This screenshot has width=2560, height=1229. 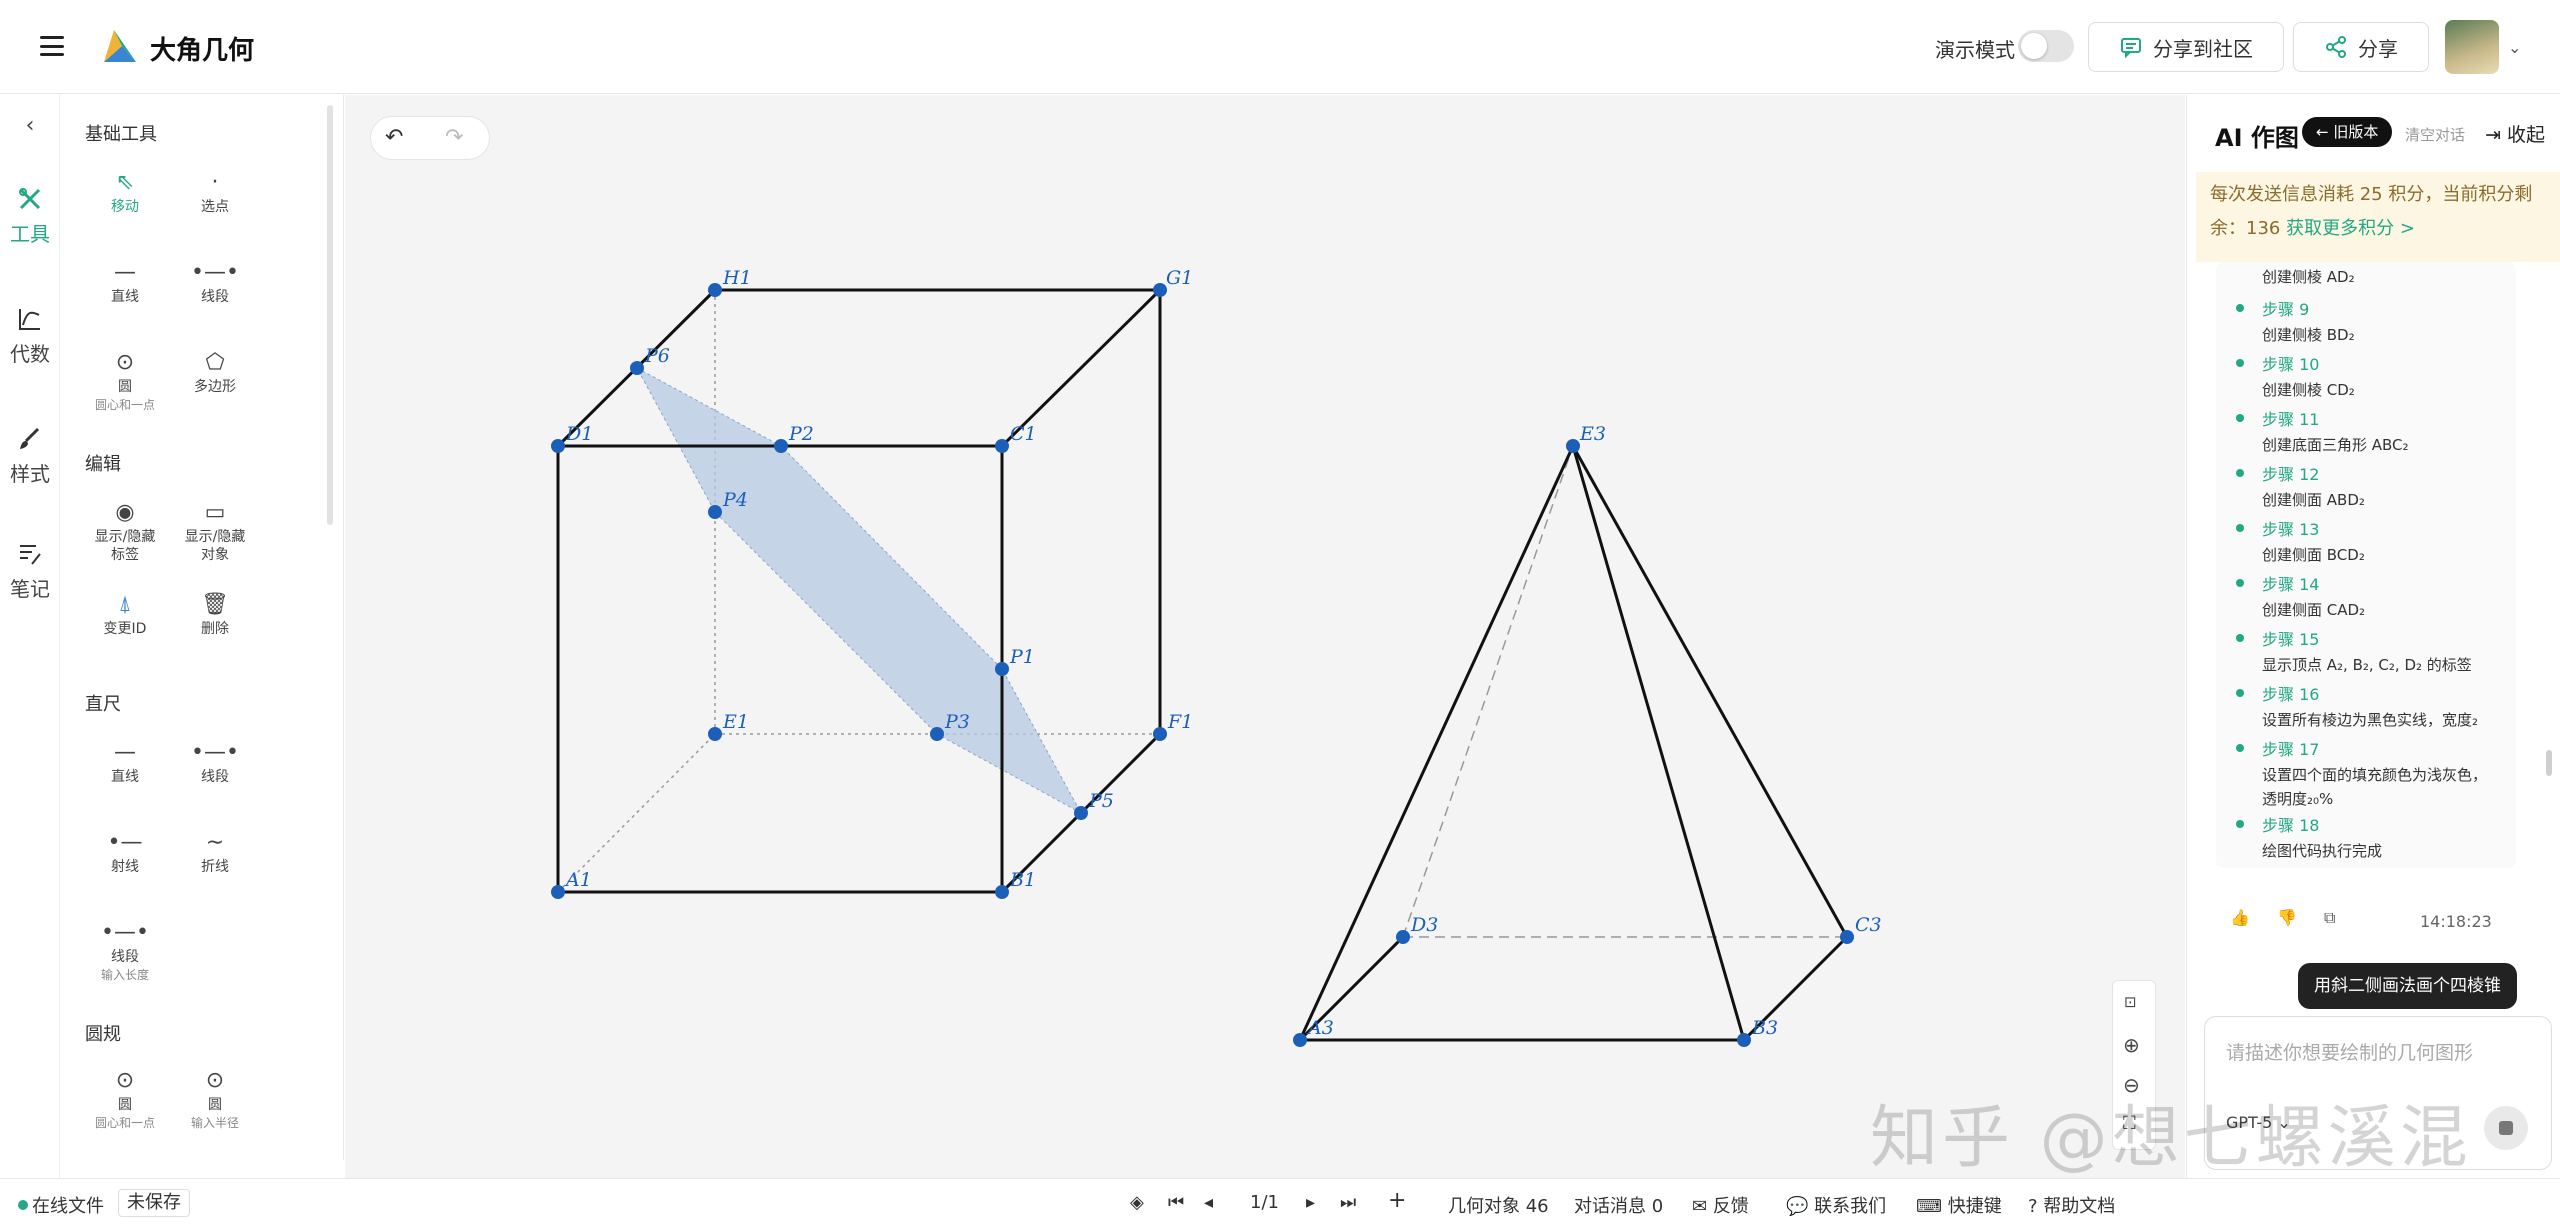 I want to click on collapse-button: ⇥ 收起, so click(x=2515, y=133).